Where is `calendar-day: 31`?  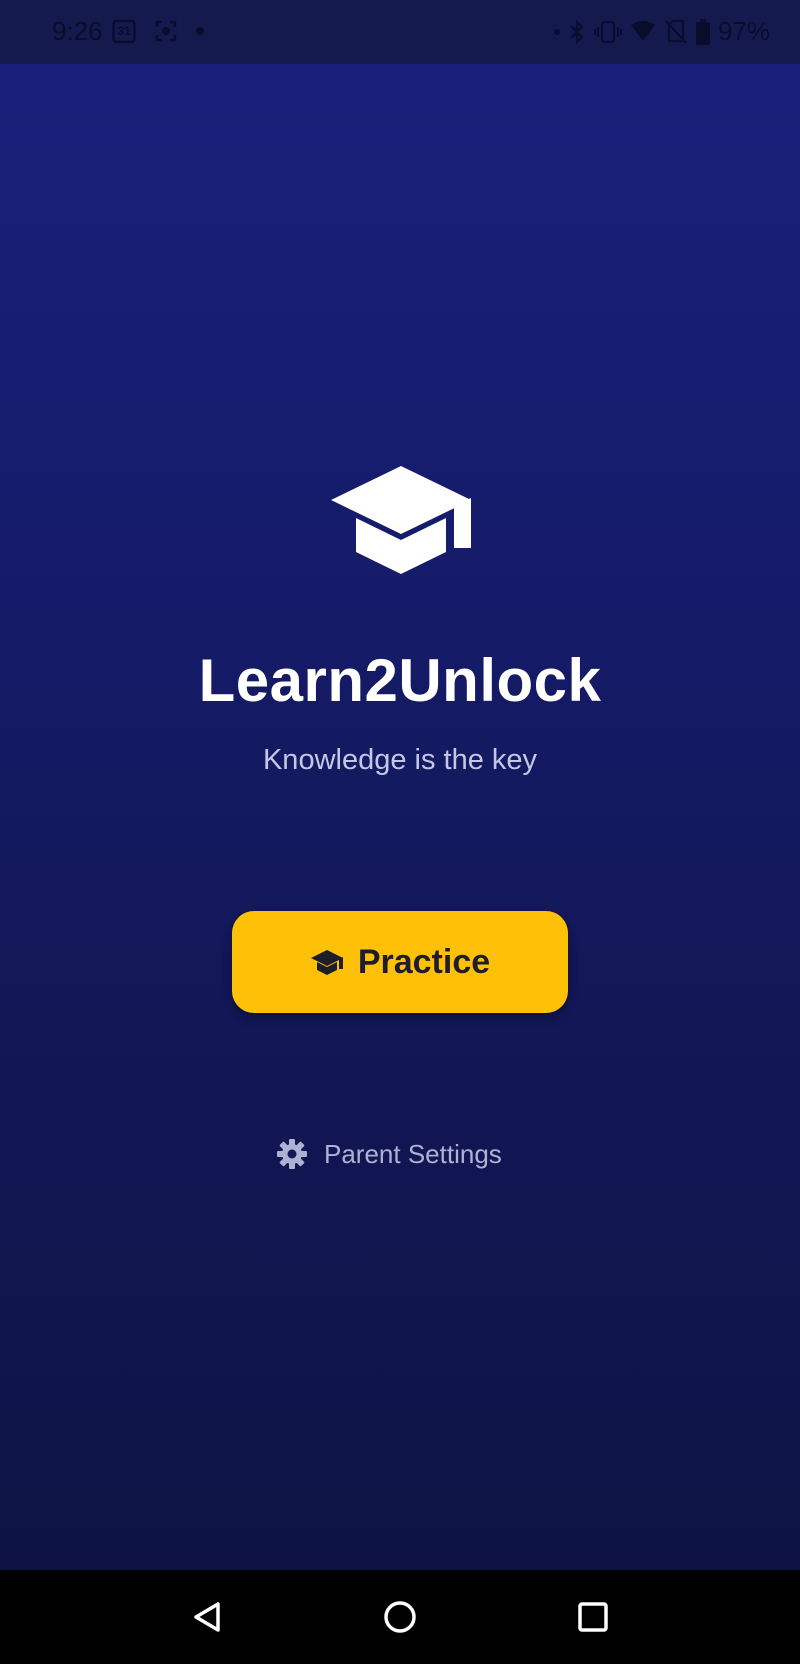 calendar-day: 31 is located at coordinates (124, 31).